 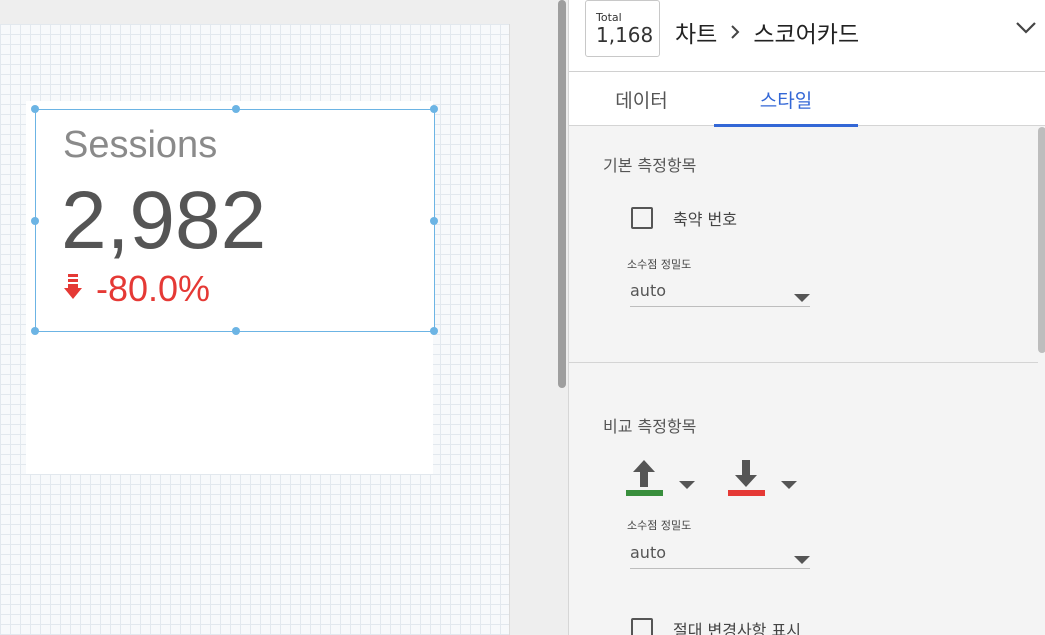 What do you see at coordinates (648, 290) in the screenshot?
I see `primary-precision-value: auto` at bounding box center [648, 290].